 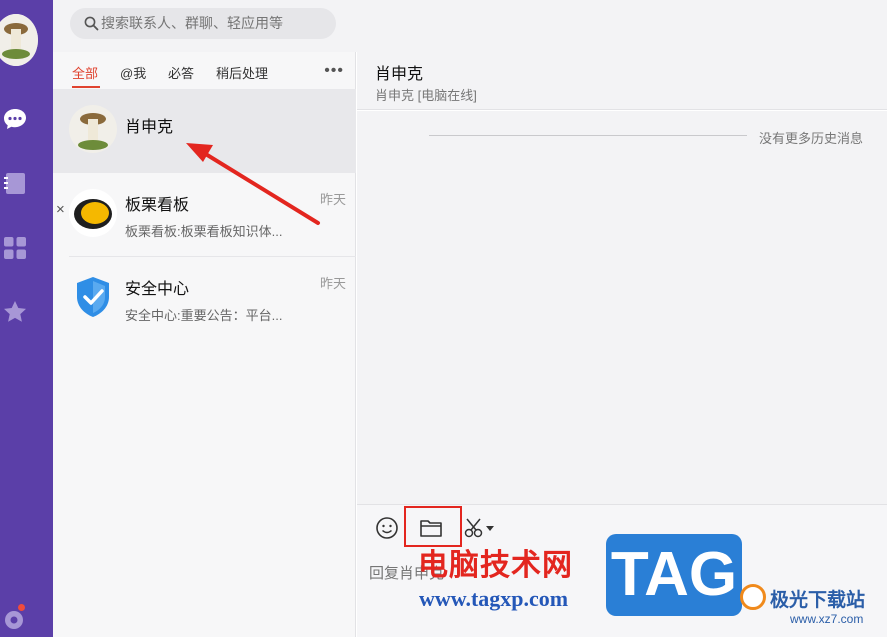 What do you see at coordinates (480, 528) in the screenshot?
I see `scissors-icon` at bounding box center [480, 528].